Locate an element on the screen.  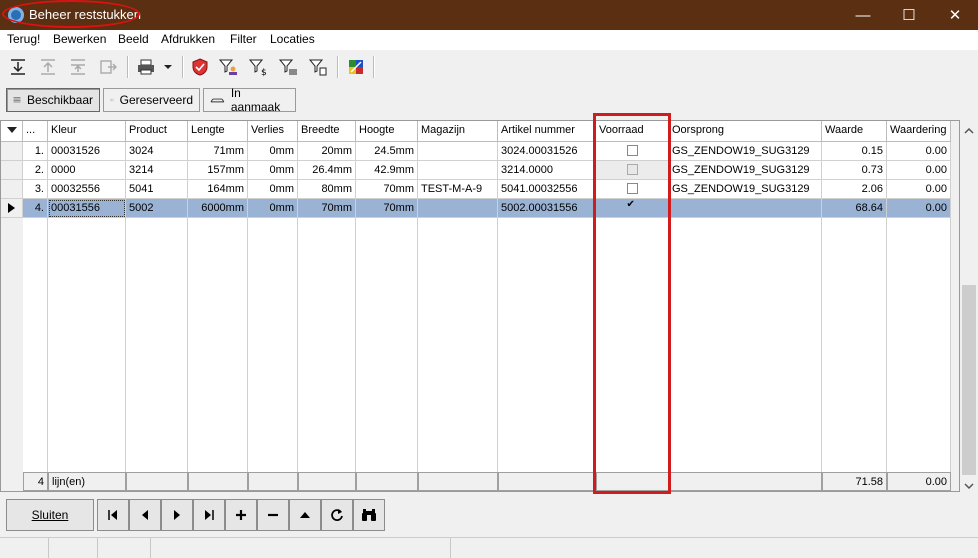
col-header-magazijn: Magazijn is located at coordinates (458, 131).